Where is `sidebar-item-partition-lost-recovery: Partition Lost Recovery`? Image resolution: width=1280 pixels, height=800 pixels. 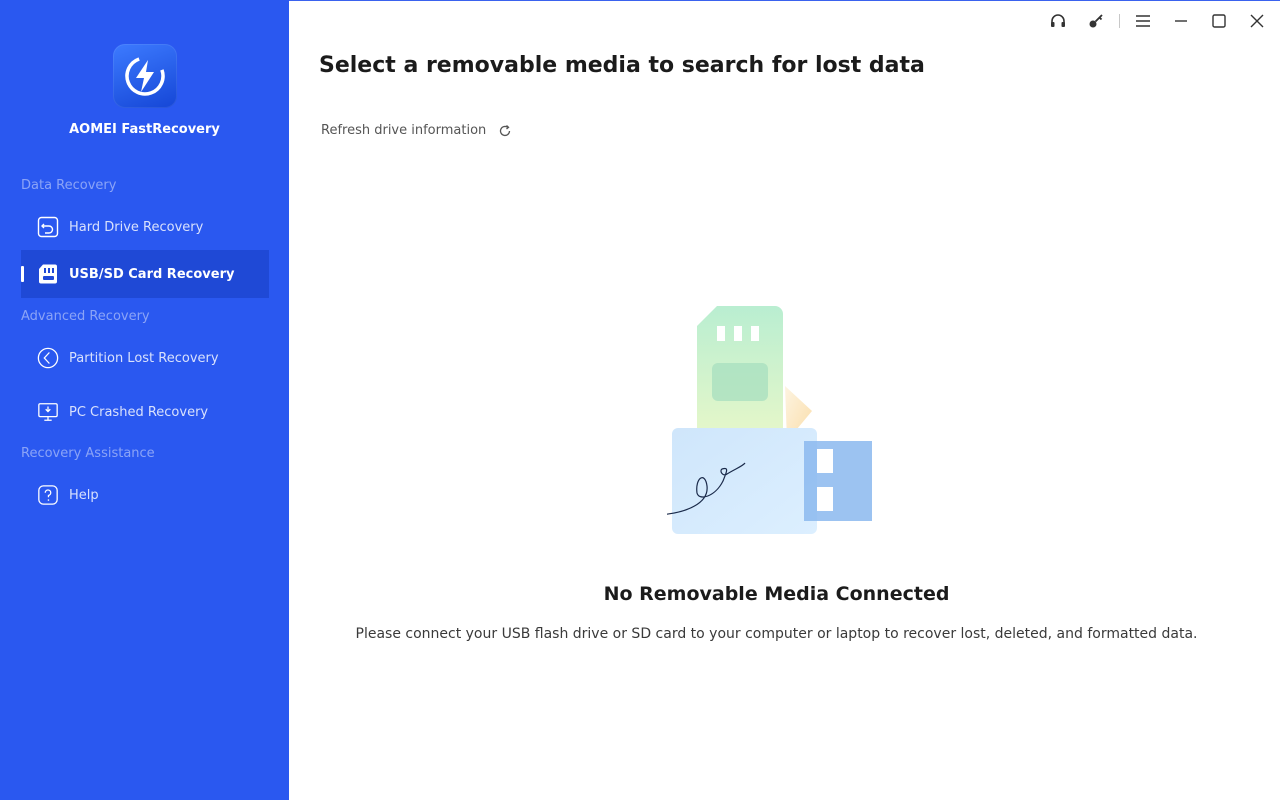
sidebar-item-partition-lost-recovery: Partition Lost Recovery is located at coordinates (145, 358).